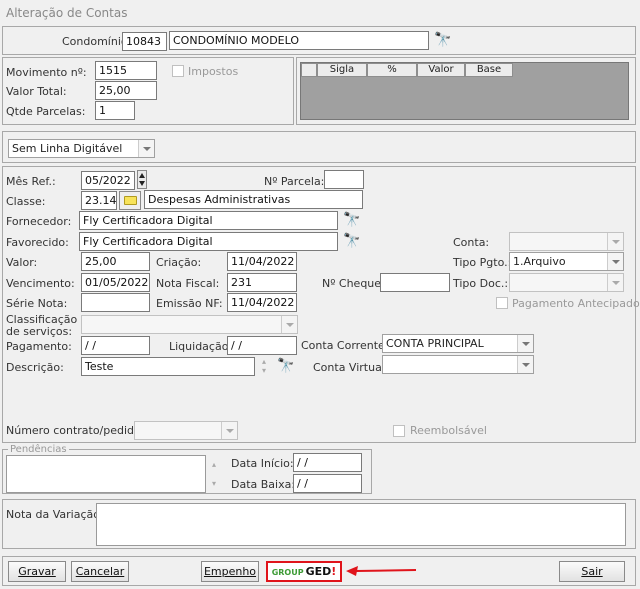  I want to click on emissao-nf-field: 11/04/2022, so click(262, 302).